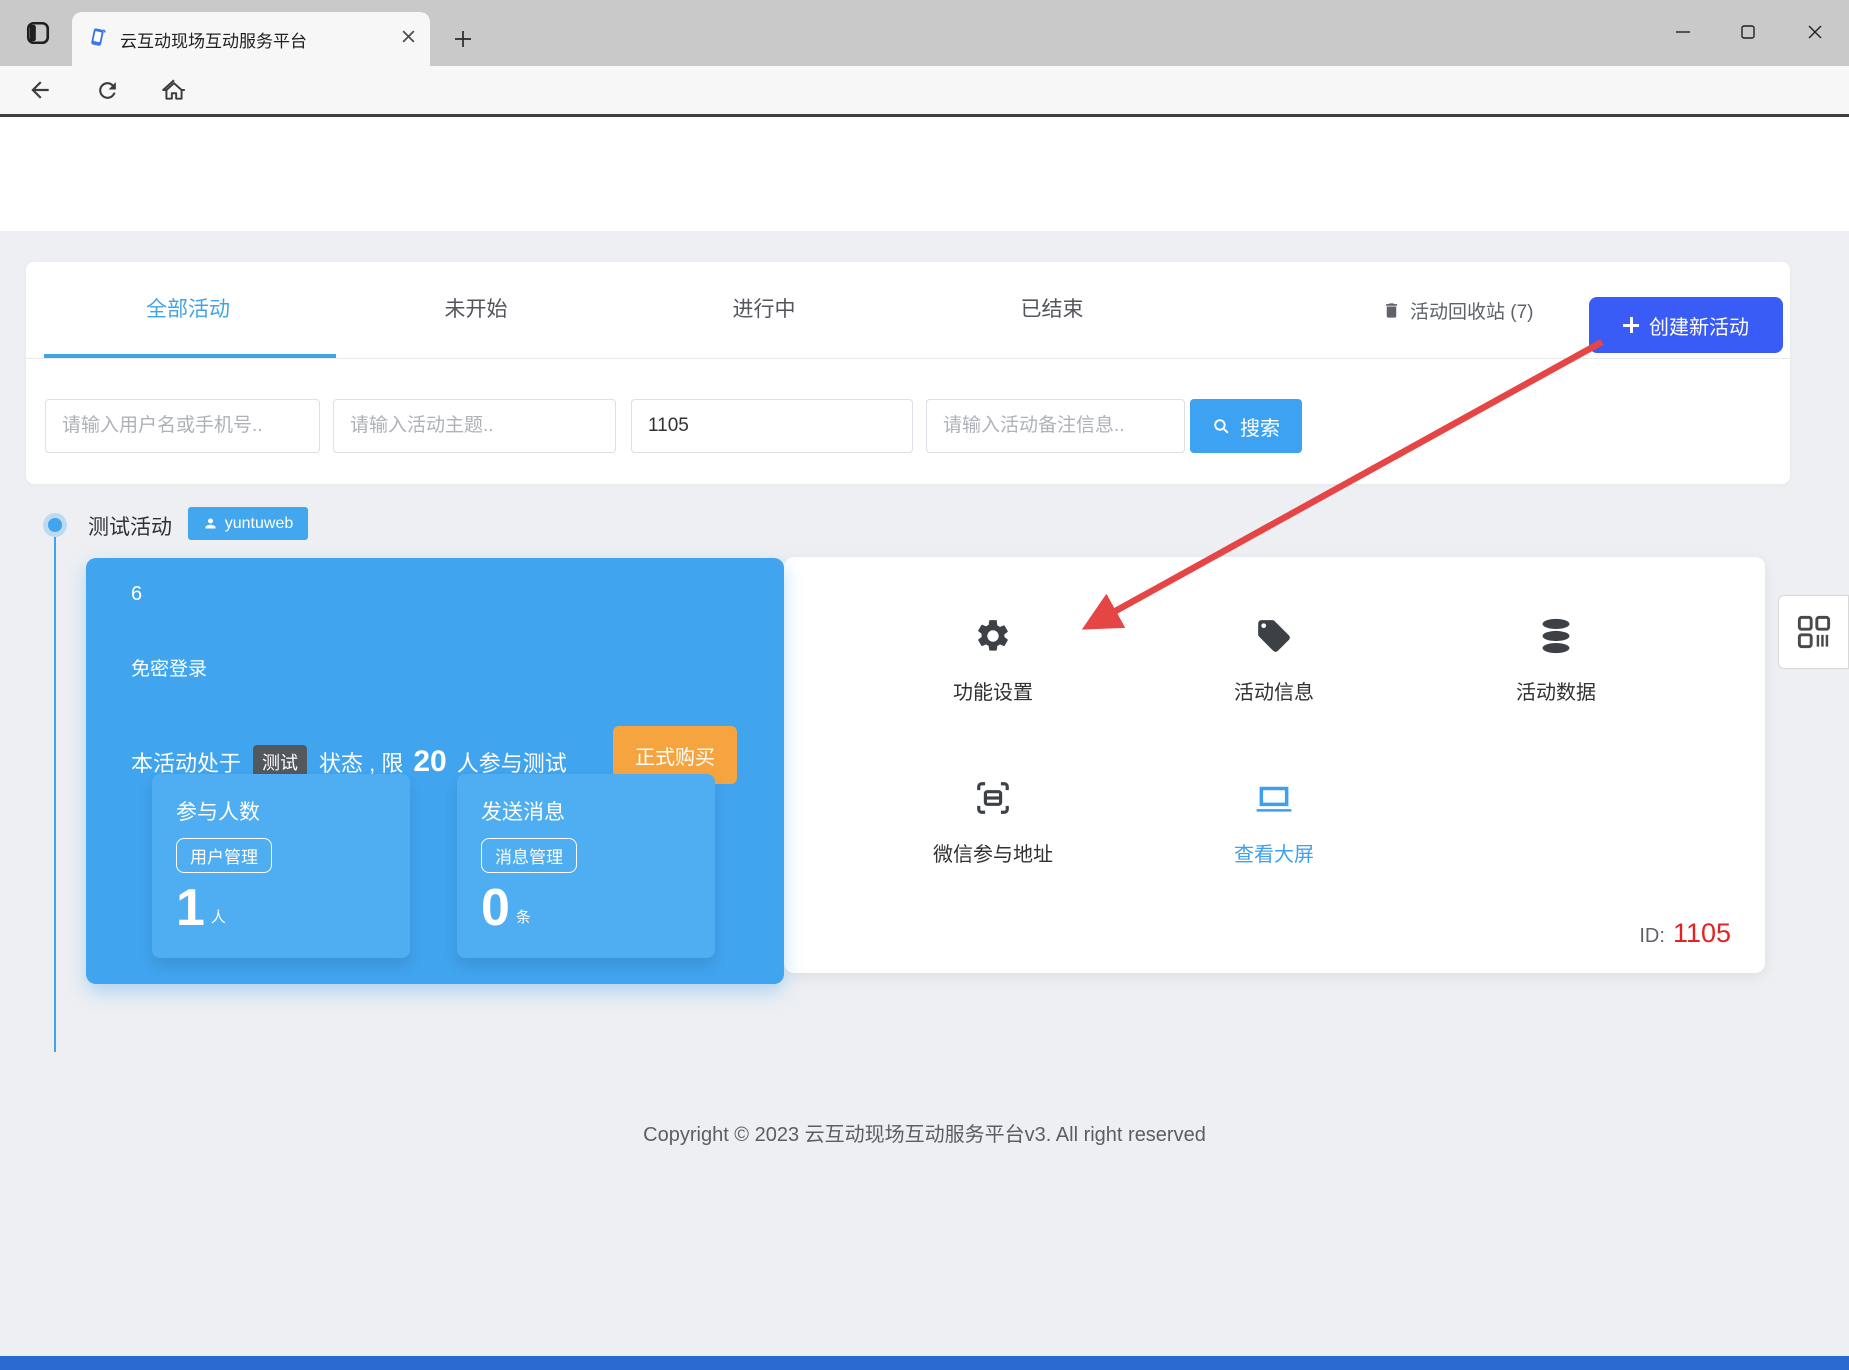 This screenshot has width=1849, height=1370. I want to click on close-window-button, so click(1815, 32).